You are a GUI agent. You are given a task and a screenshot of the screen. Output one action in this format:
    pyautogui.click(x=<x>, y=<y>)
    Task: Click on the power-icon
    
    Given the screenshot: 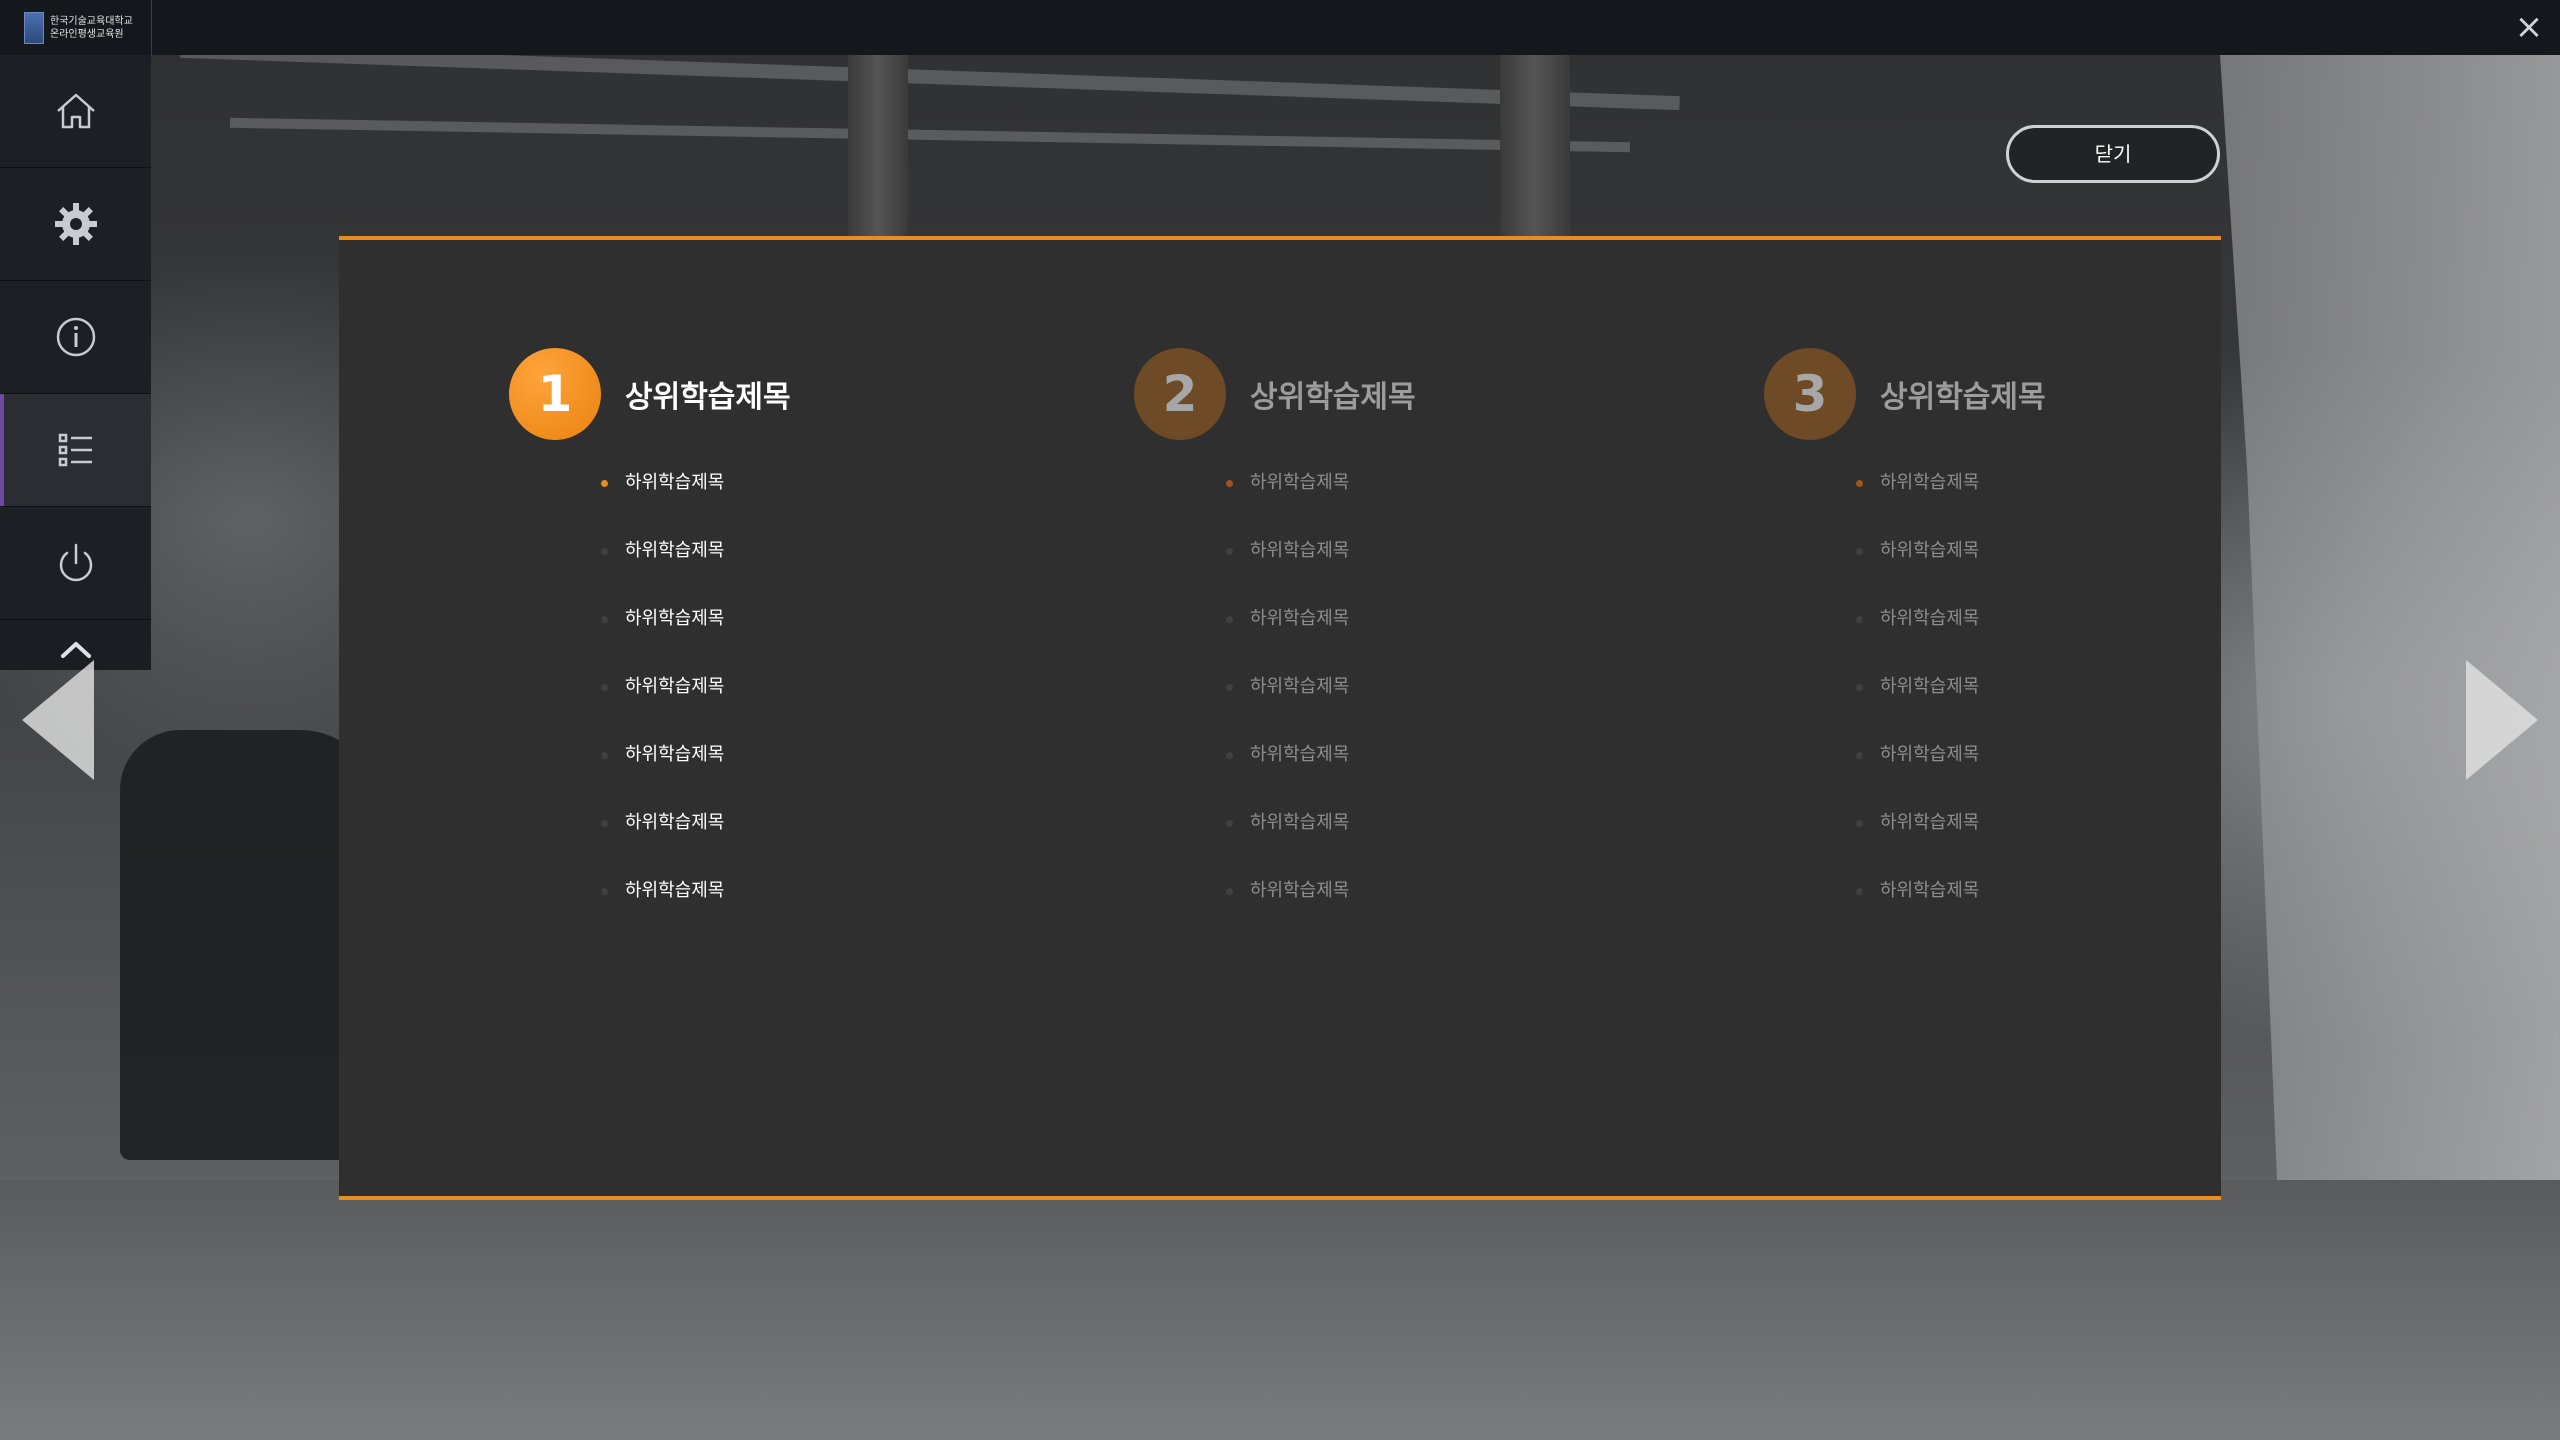 What is the action you would take?
    pyautogui.click(x=75, y=562)
    